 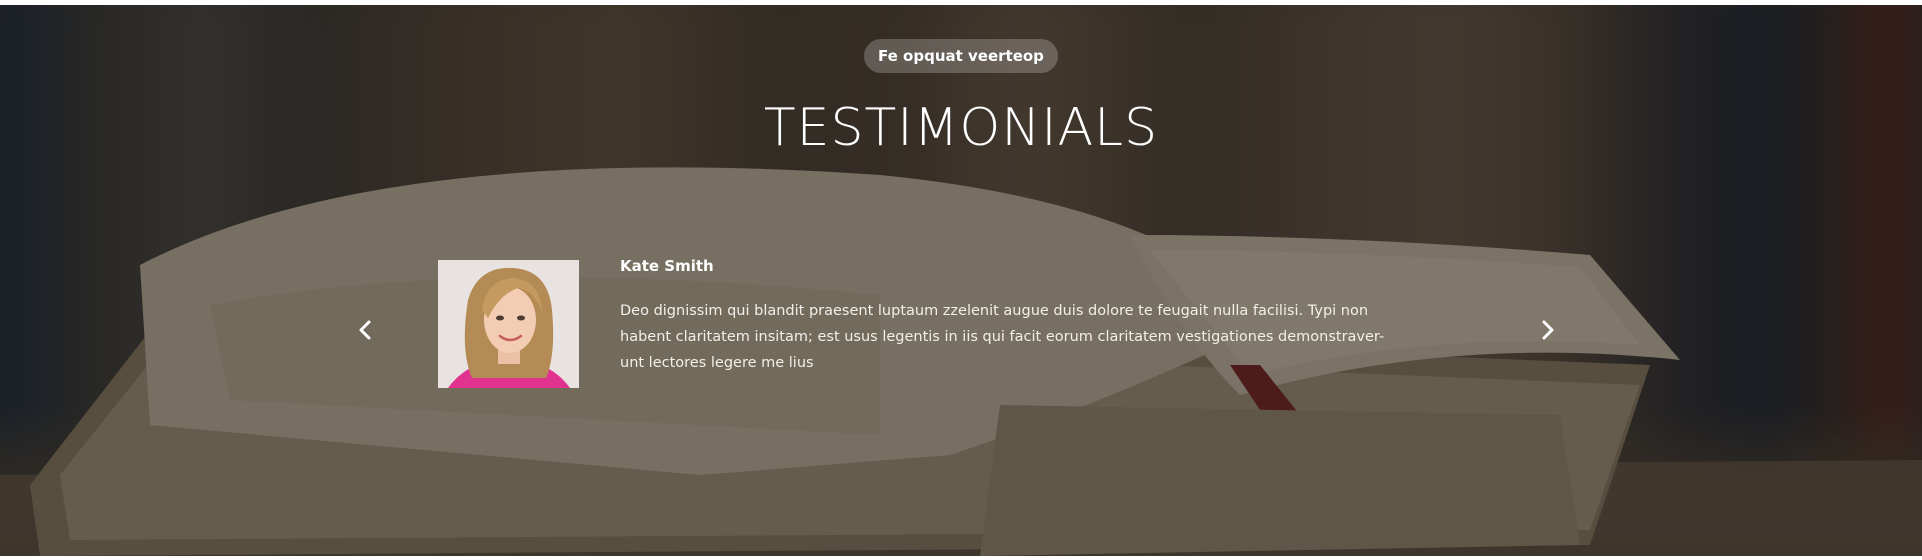 I want to click on section-title: TESTIMONIALS, so click(x=961, y=128).